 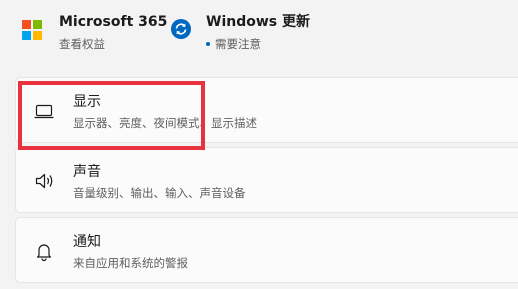 I want to click on display-description: 显示器、亮度、夜间模式、显示描述, so click(x=165, y=123).